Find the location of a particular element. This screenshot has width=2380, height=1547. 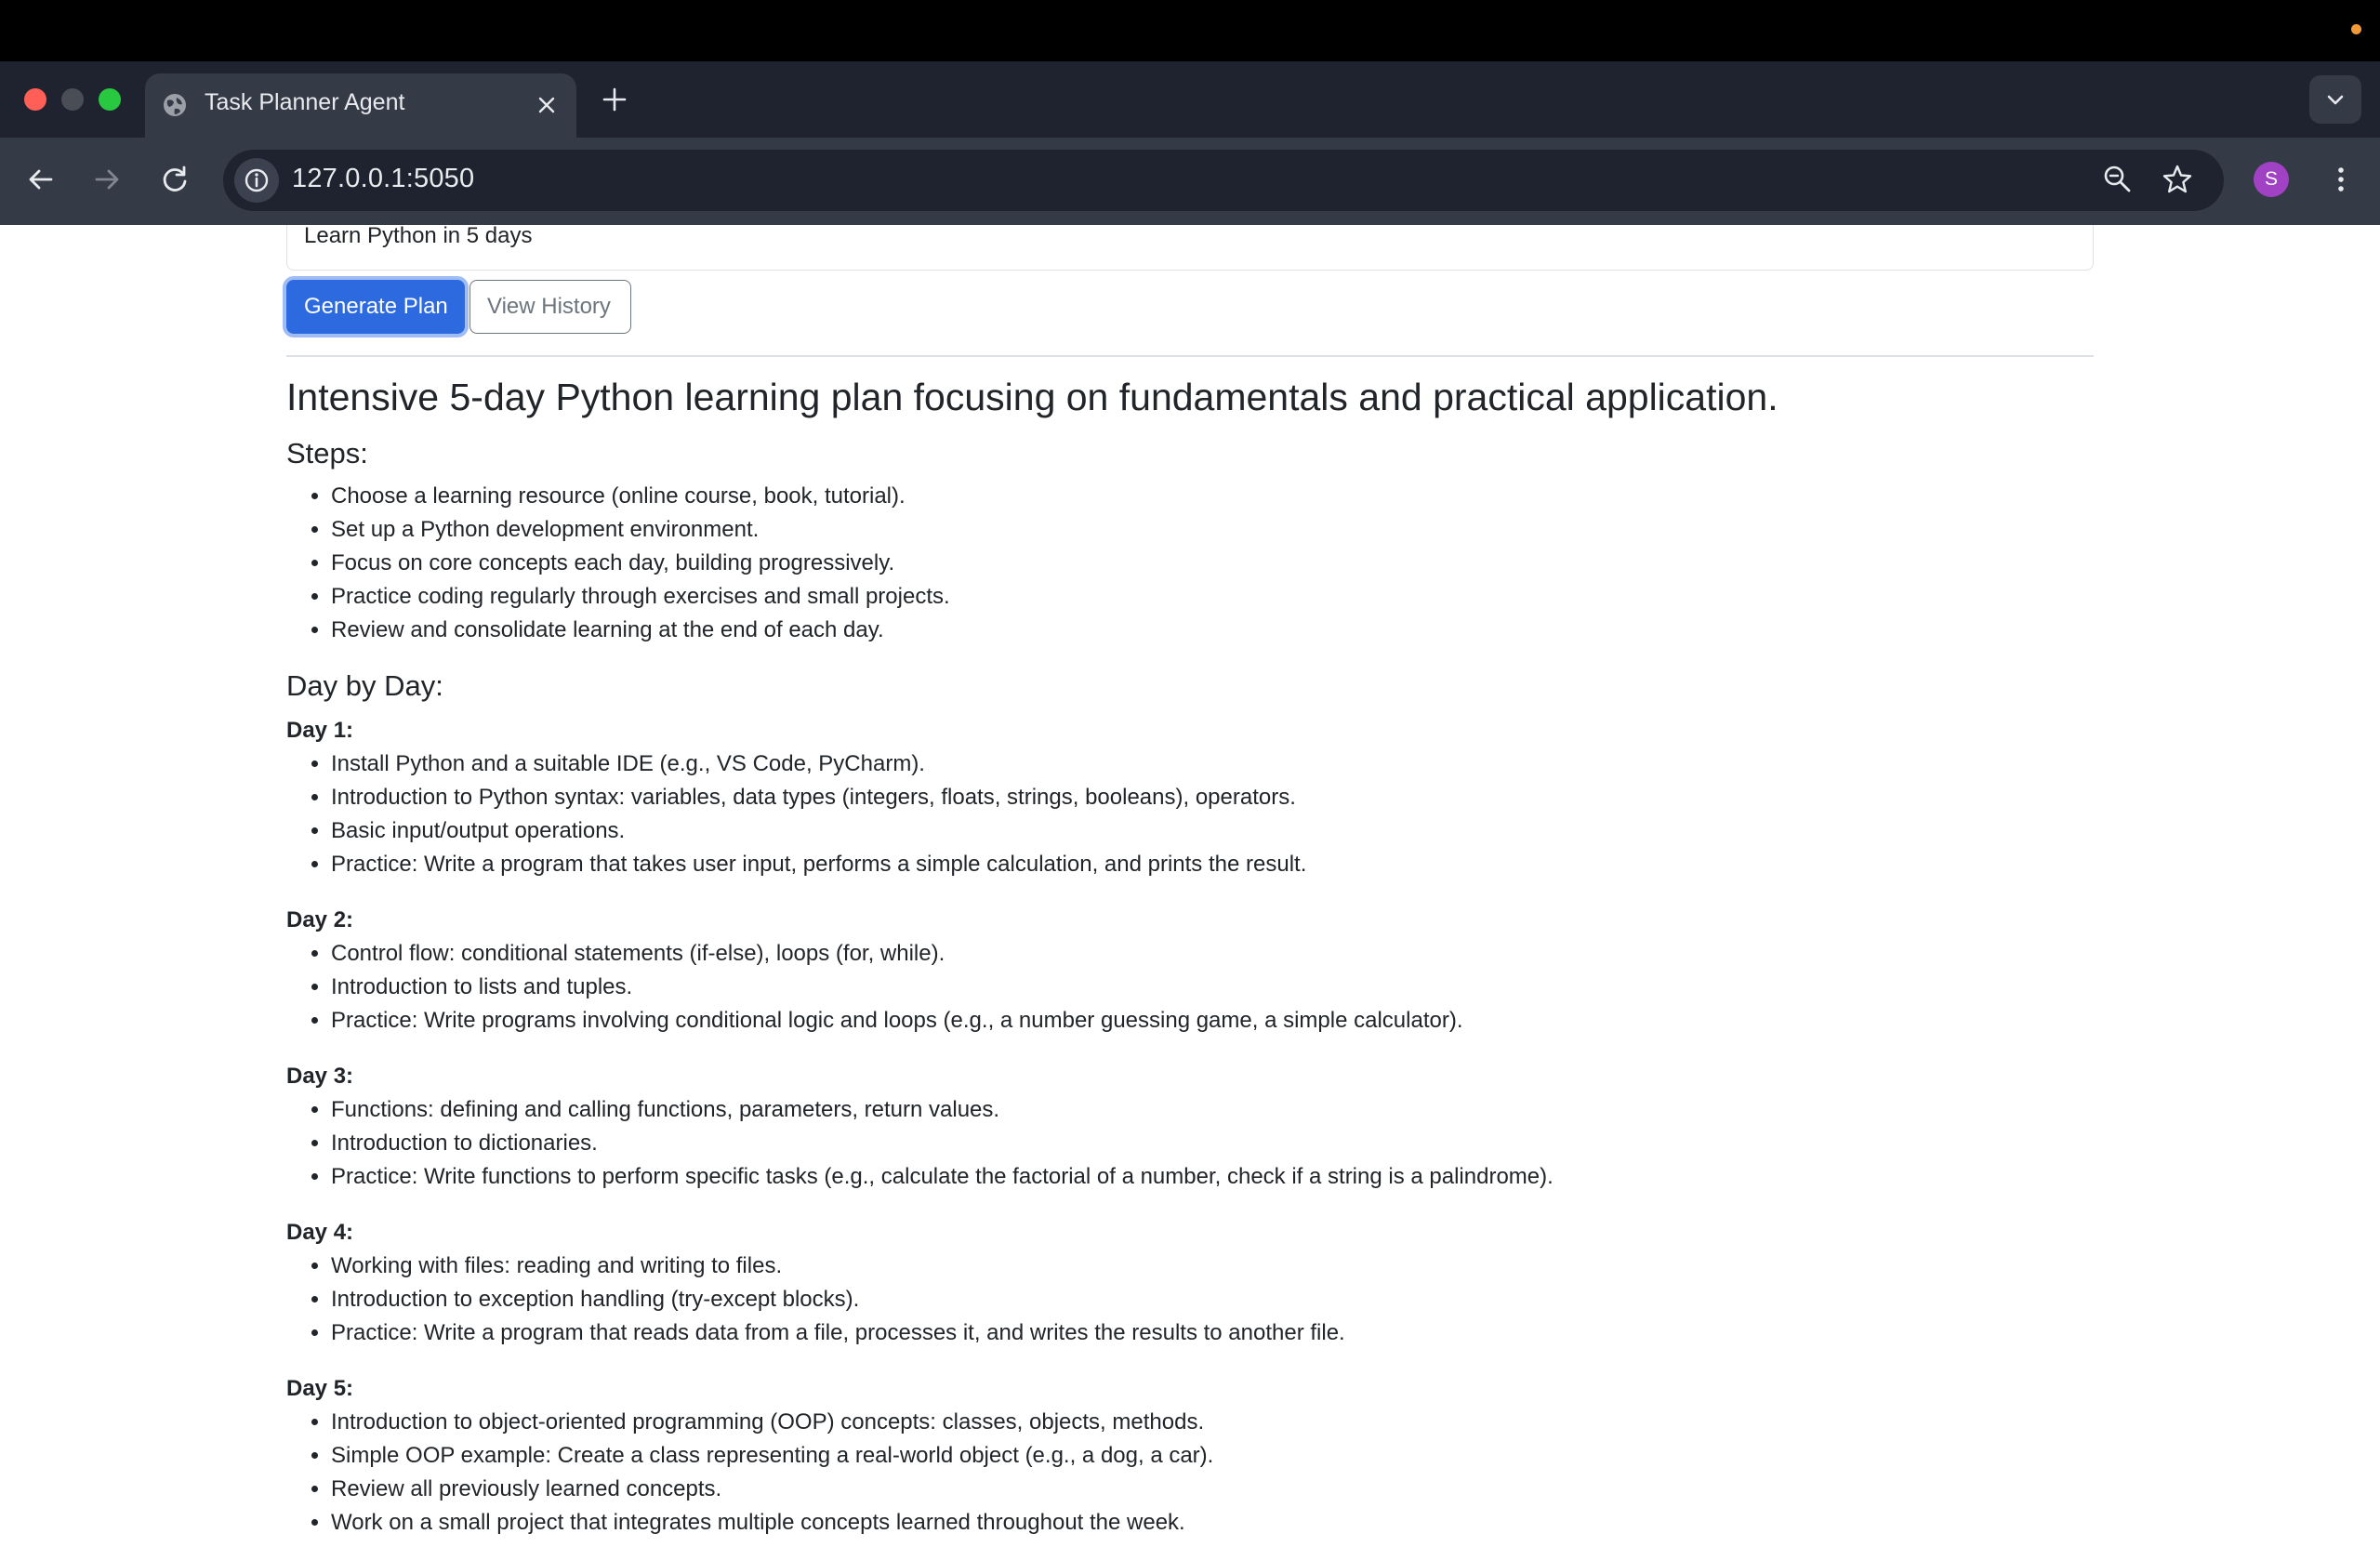

browser-tab-active: Task Planner Agent is located at coordinates (360, 105).